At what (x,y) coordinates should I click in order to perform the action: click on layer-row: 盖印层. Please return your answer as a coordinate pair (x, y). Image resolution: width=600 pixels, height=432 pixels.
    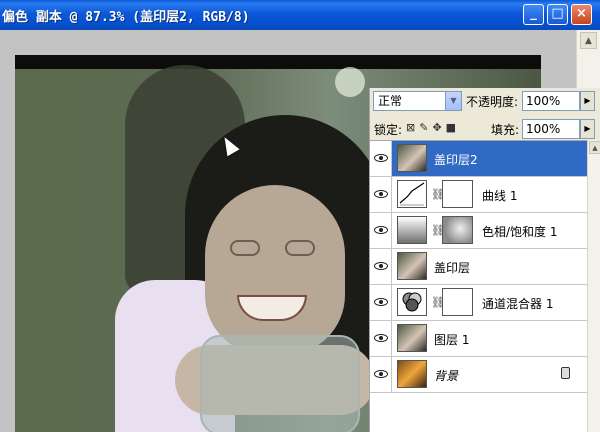
    Looking at the image, I should click on (478, 267).